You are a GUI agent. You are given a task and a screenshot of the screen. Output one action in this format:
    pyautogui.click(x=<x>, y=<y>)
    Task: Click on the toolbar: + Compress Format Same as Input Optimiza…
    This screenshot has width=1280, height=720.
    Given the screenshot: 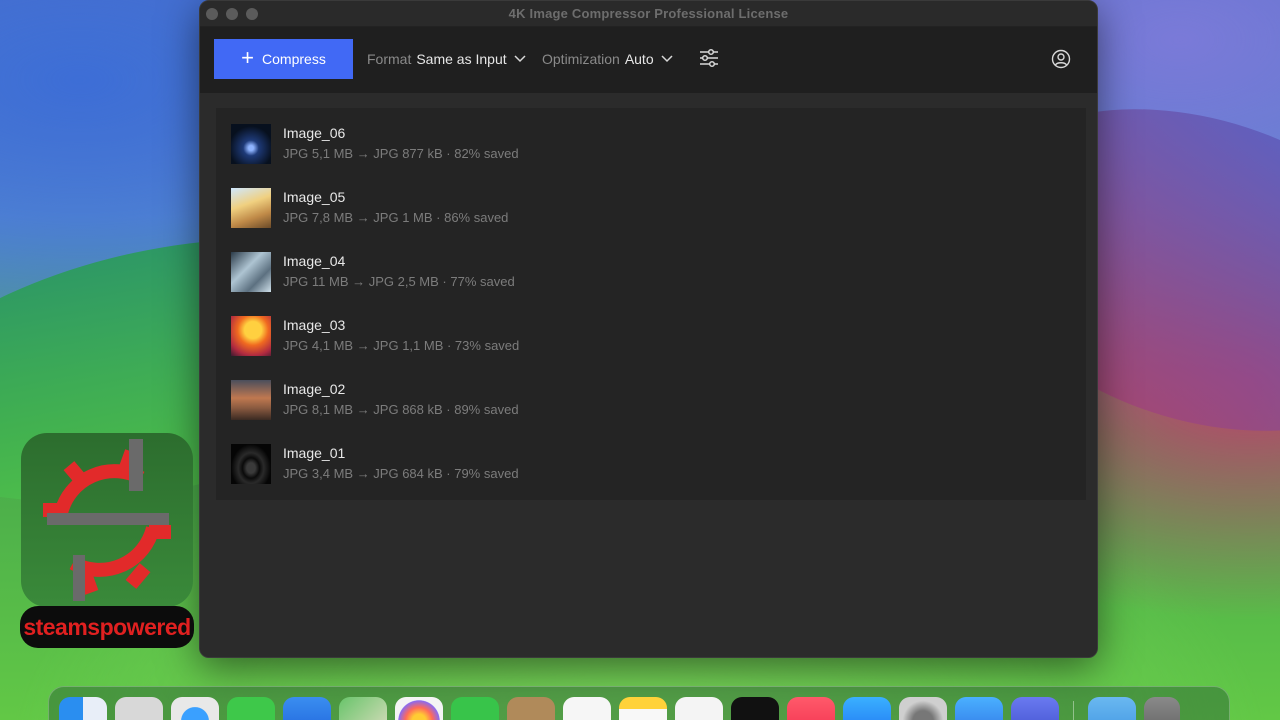 What is the action you would take?
    pyautogui.click(x=648, y=60)
    